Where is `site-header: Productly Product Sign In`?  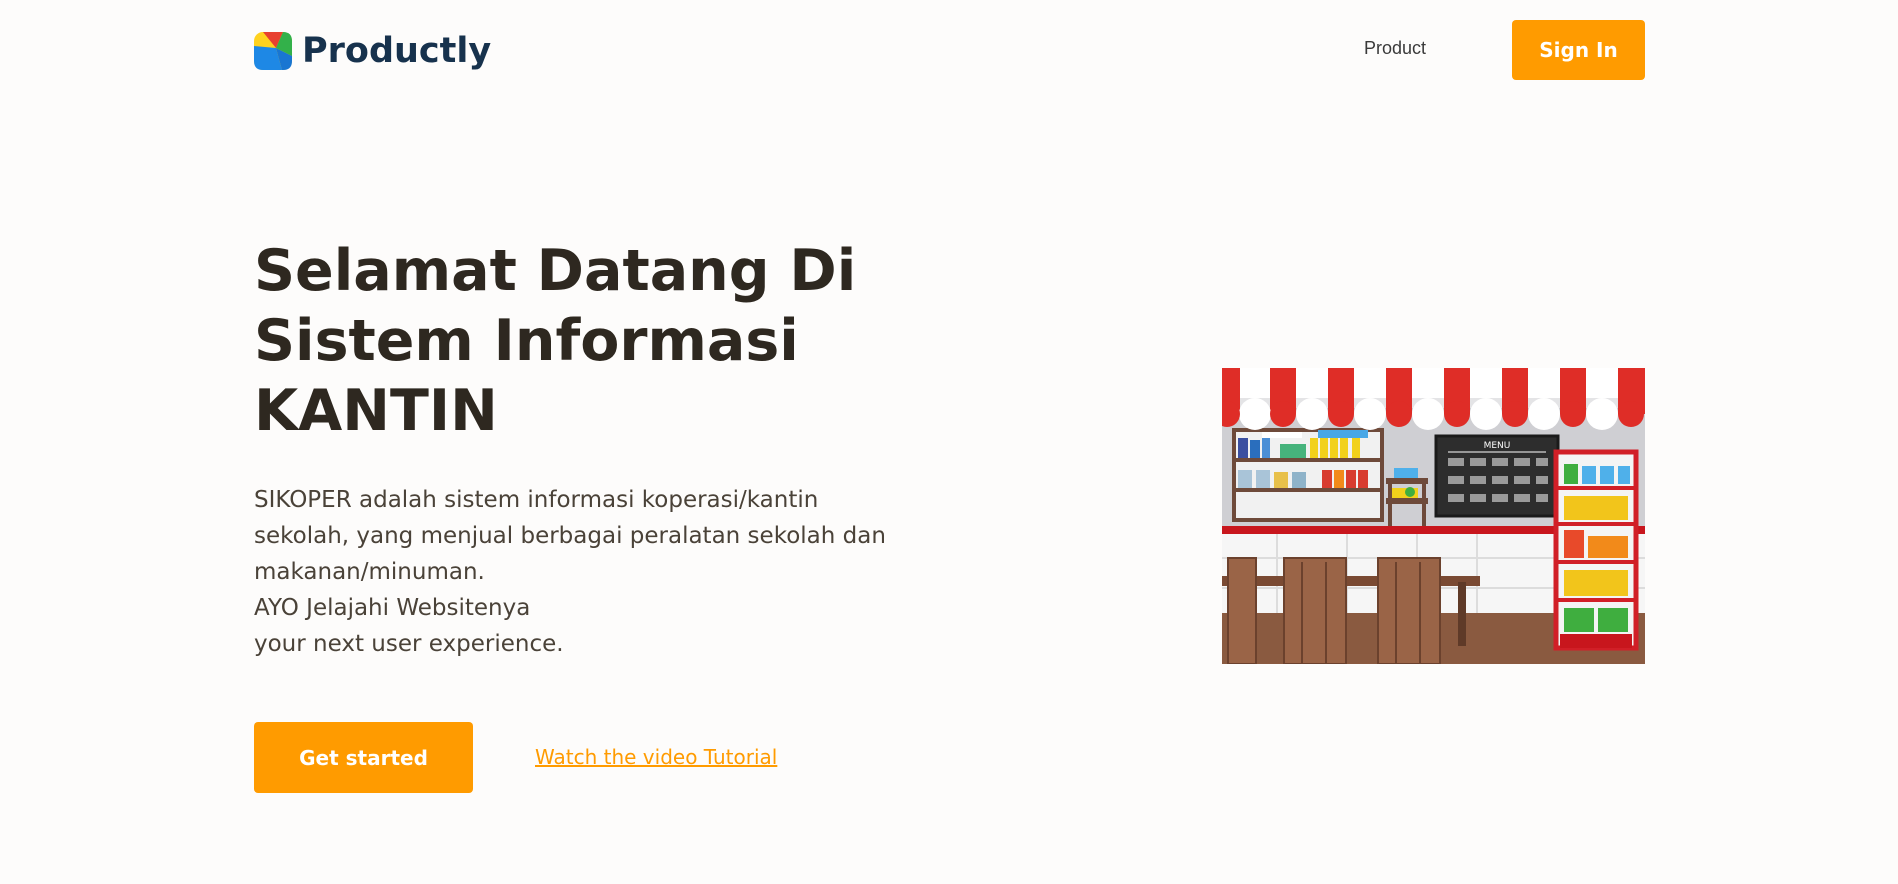 site-header: Productly Product Sign In is located at coordinates (949, 50).